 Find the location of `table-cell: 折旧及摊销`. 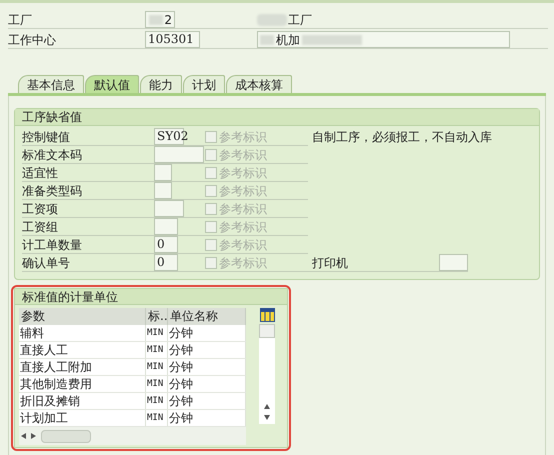

table-cell: 折旧及摊销 is located at coordinates (82, 401).